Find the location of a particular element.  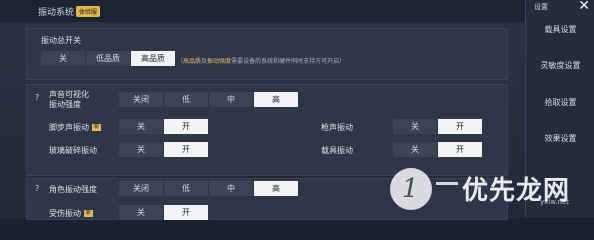

character-option-mid: 中 is located at coordinates (231, 188).